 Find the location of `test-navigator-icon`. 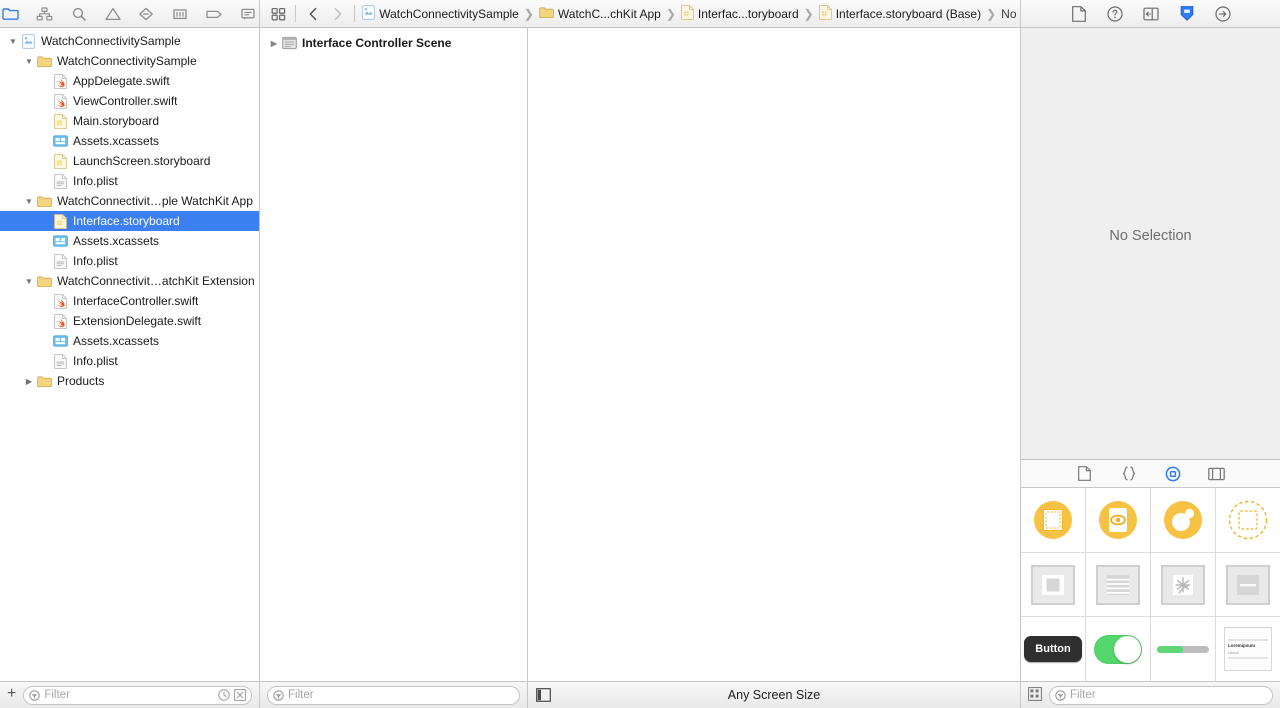

test-navigator-icon is located at coordinates (147, 14).